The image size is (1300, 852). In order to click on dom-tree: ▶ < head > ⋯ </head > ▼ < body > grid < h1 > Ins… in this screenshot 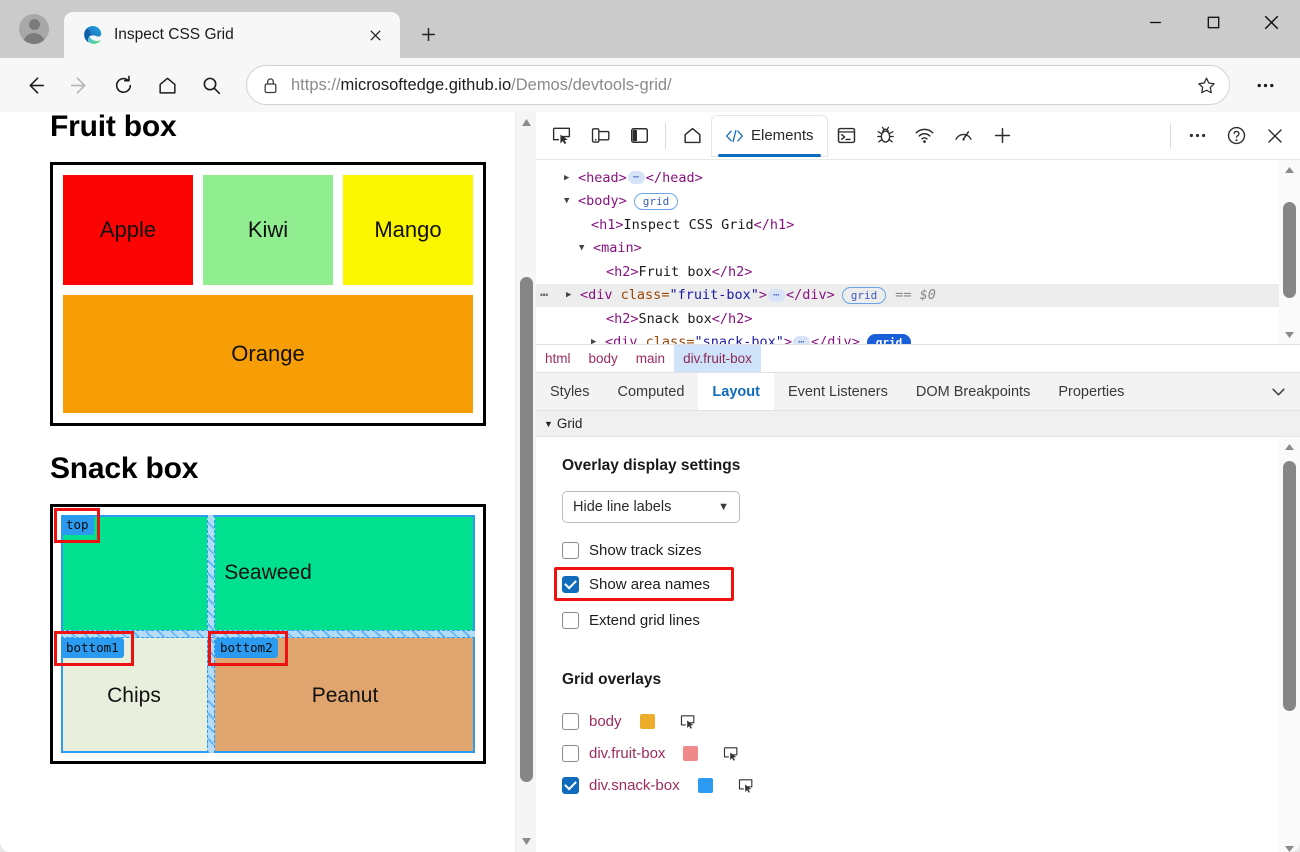, I will do `click(918, 252)`.